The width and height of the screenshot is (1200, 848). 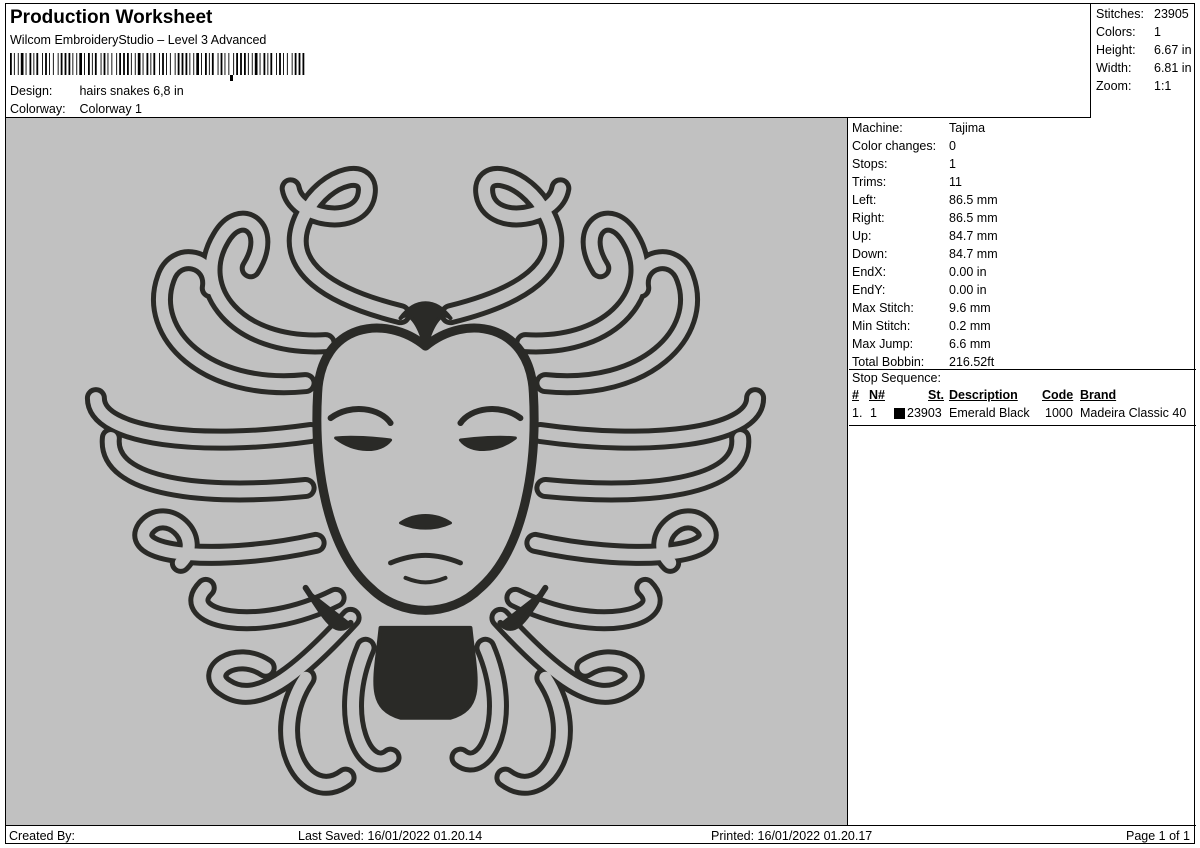 I want to click on machine-info-row: Total Bobbin: 216.52ft, so click(x=923, y=362).